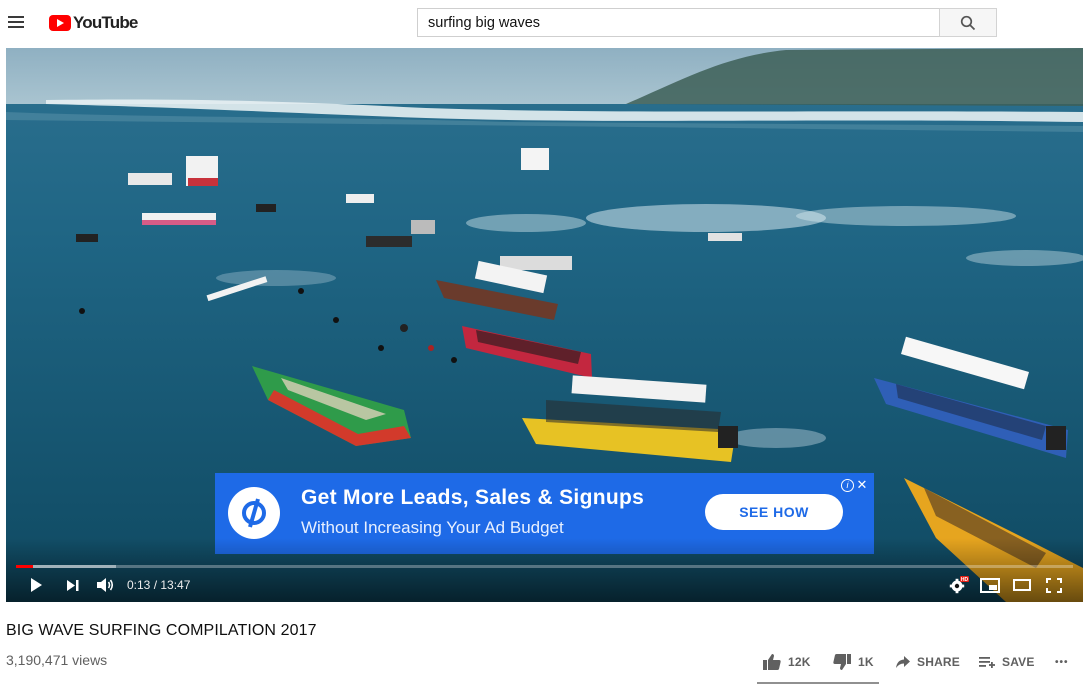 This screenshot has width=1088, height=686. Describe the element at coordinates (903, 662) in the screenshot. I see `share-icon` at that location.